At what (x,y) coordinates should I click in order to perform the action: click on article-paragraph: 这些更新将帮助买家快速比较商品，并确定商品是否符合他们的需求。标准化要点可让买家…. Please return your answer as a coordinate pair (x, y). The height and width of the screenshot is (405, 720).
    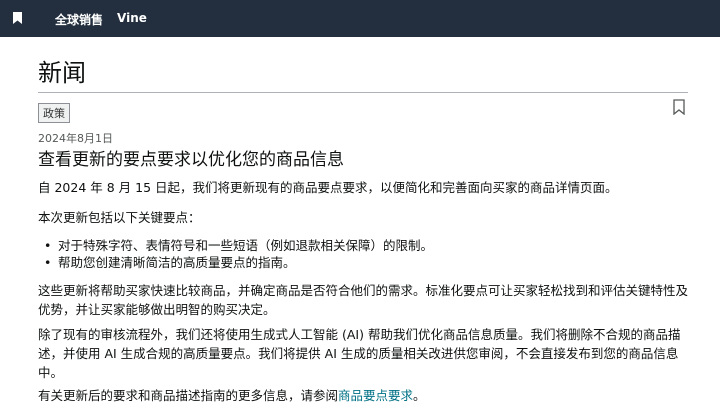
    Looking at the image, I should click on (363, 300).